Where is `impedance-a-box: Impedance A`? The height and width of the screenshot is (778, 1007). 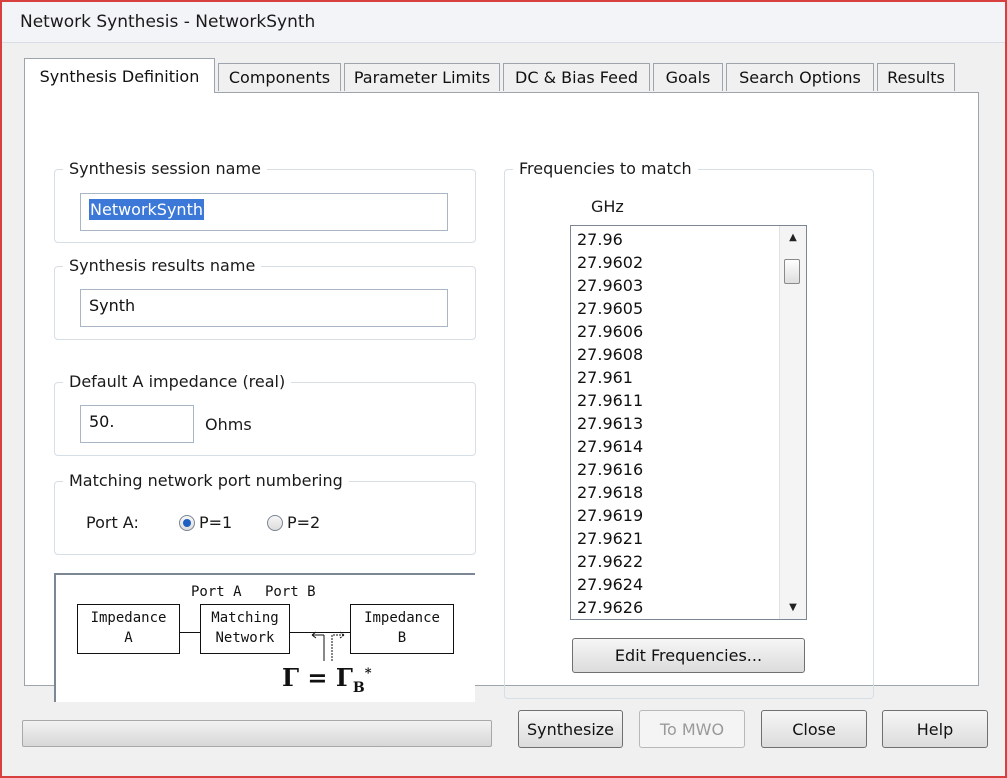 impedance-a-box: Impedance A is located at coordinates (128, 629).